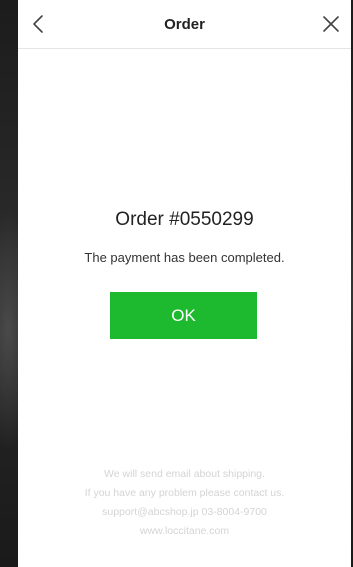 This screenshot has width=353, height=567. What do you see at coordinates (184, 257) in the screenshot?
I see `payment-status-text: The payment has been completed.` at bounding box center [184, 257].